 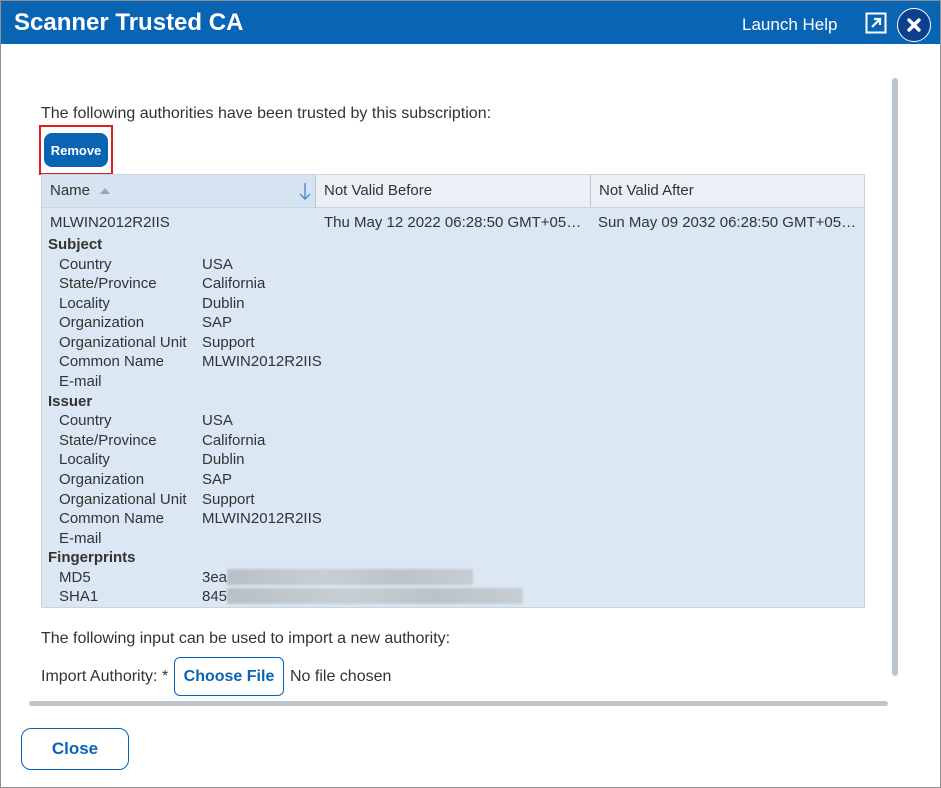 What do you see at coordinates (215, 577) in the screenshot?
I see `fingerprint-md5-prefix: 3ea` at bounding box center [215, 577].